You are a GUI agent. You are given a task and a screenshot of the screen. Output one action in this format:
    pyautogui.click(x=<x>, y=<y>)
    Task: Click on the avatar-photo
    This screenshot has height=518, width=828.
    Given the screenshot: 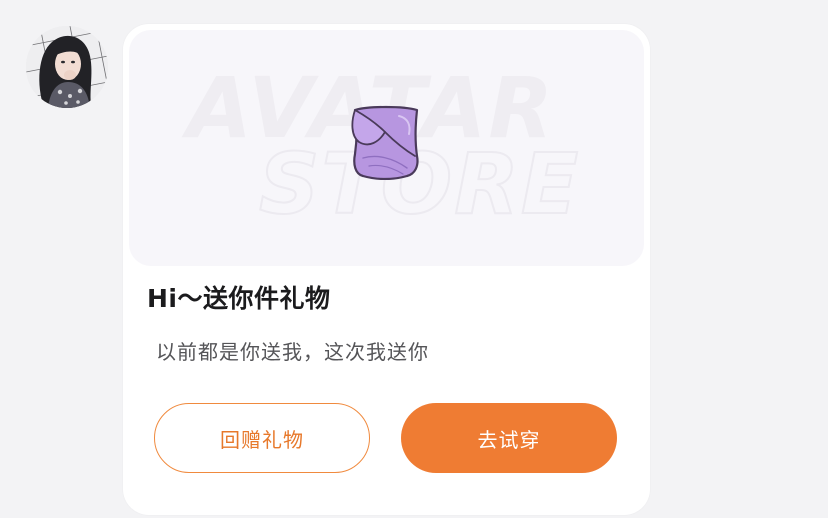 What is the action you would take?
    pyautogui.click(x=67, y=67)
    